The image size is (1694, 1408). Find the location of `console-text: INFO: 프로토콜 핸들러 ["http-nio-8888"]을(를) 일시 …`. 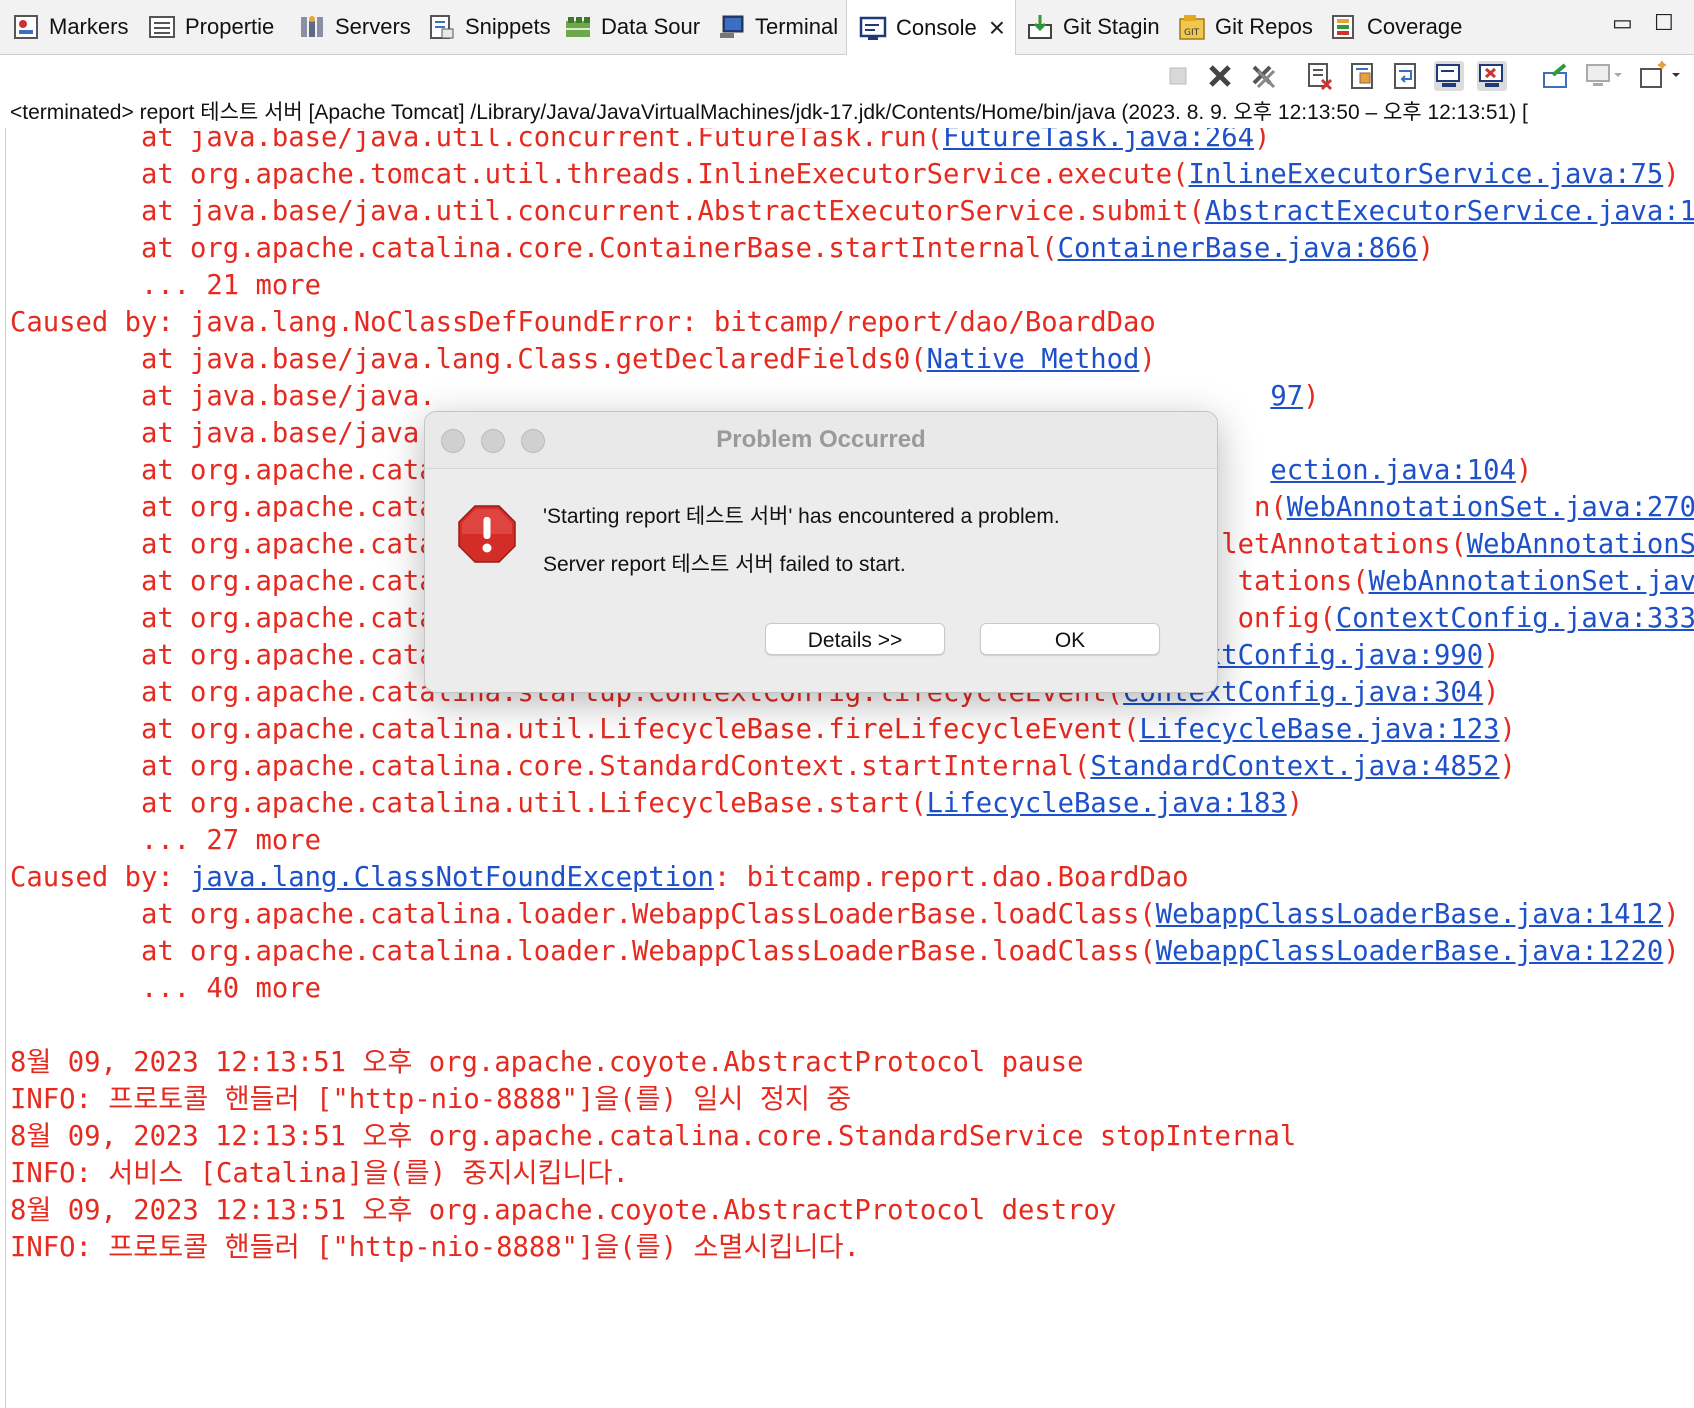

console-text: INFO: 프로토콜 핸들러 ["http-nio-8888"]을(를) 일시 … is located at coordinates (431, 1099).